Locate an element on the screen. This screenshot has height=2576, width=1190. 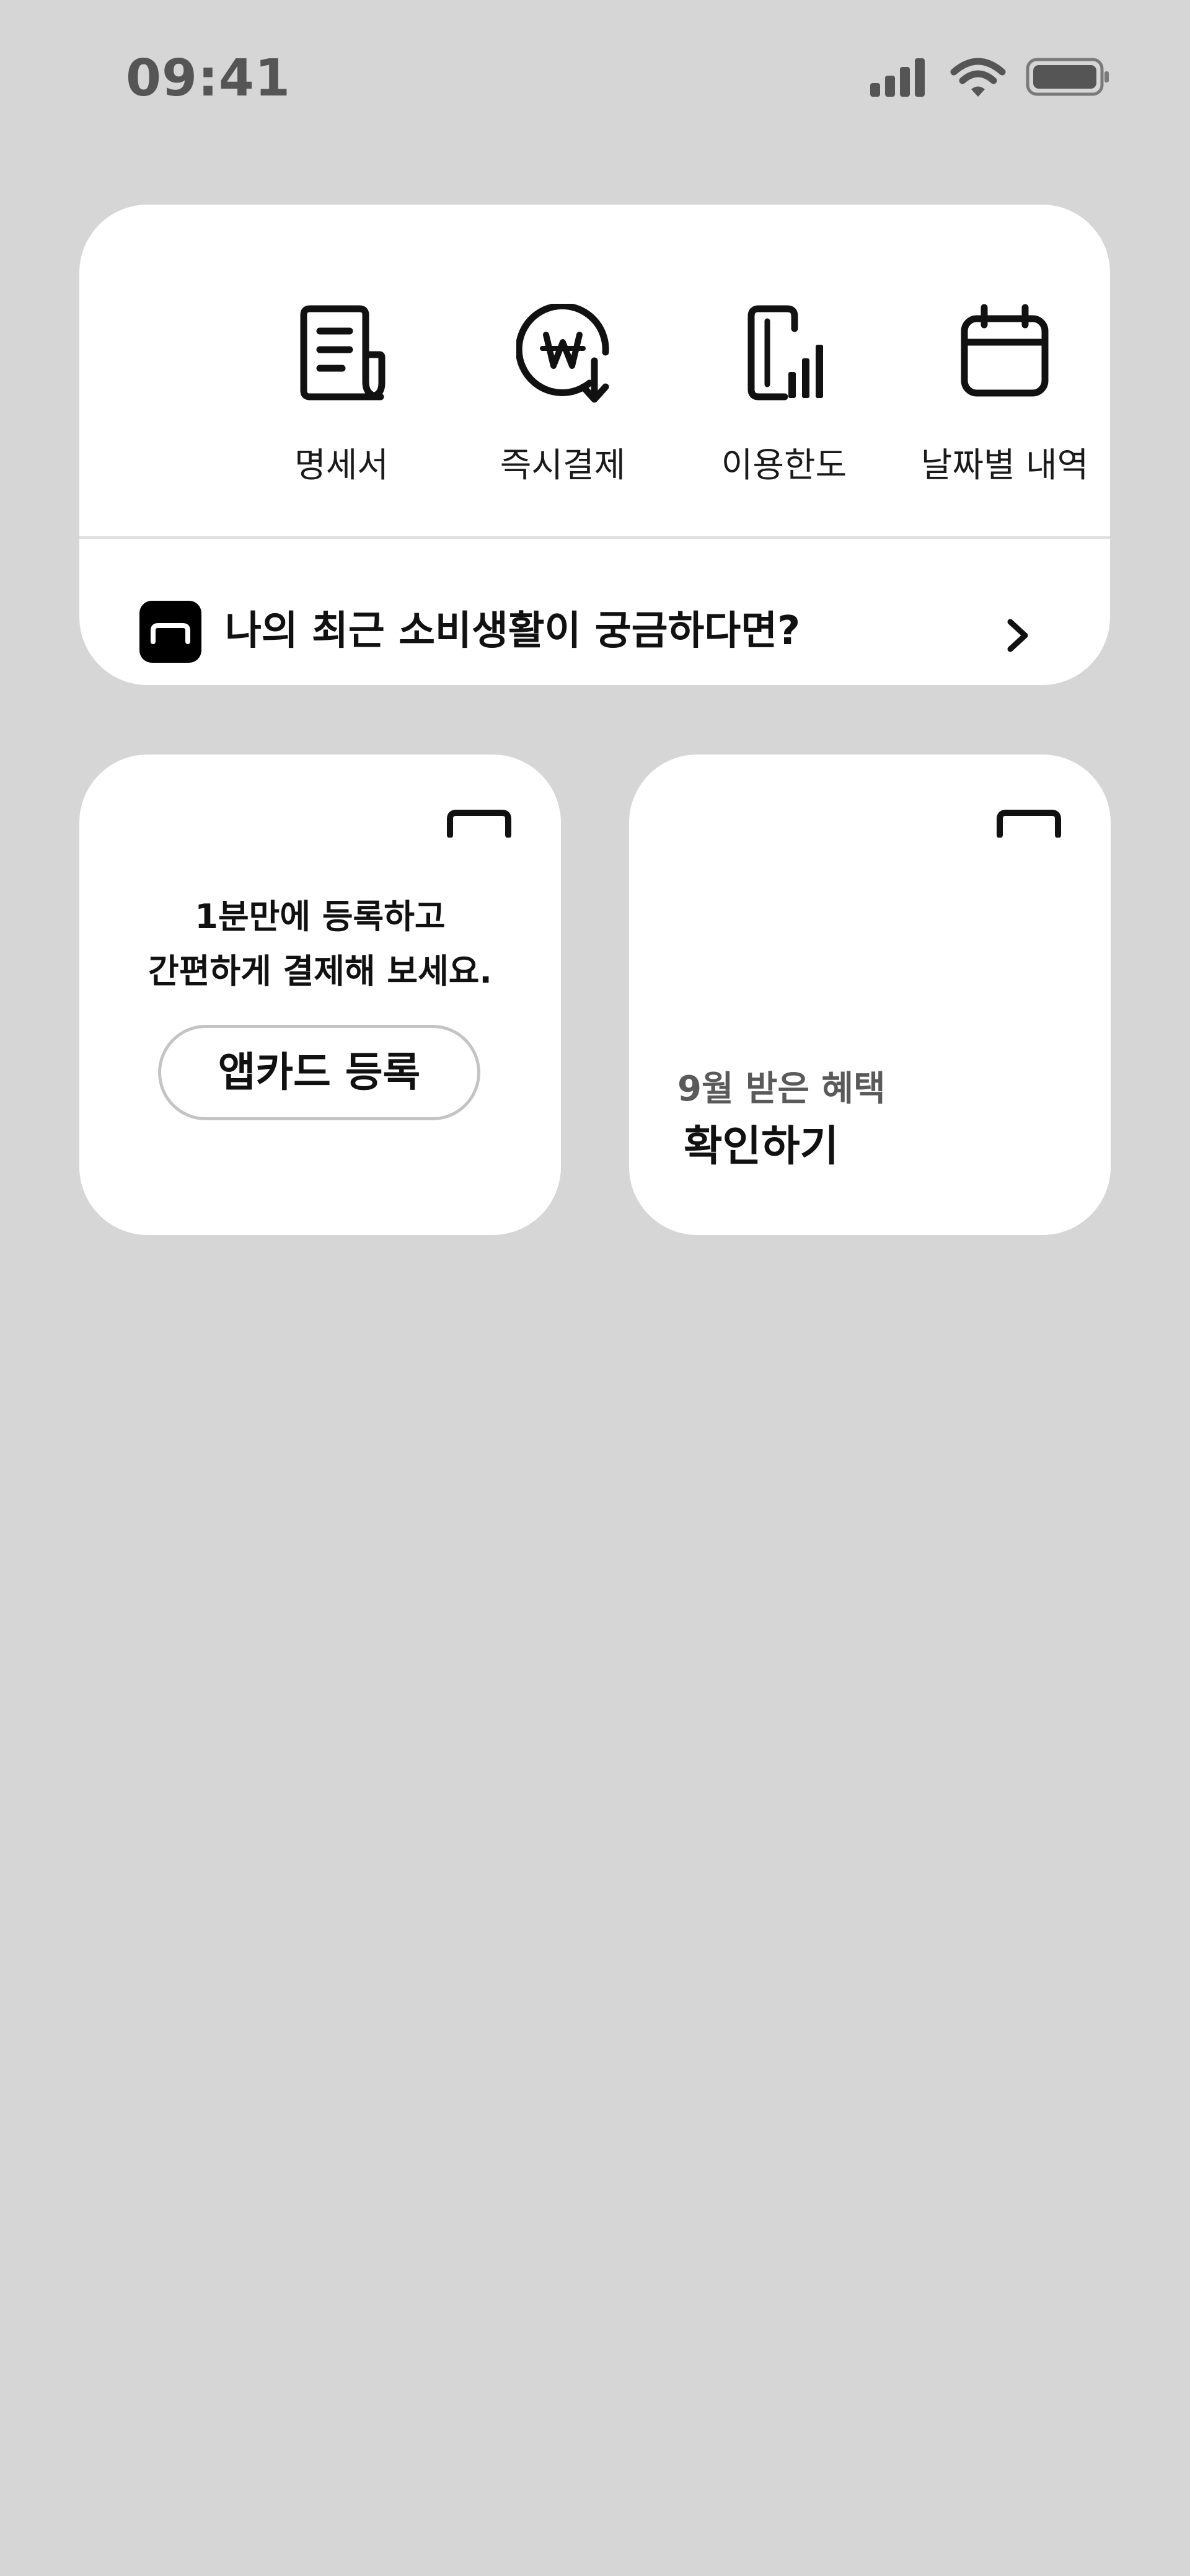
register-desc-line1: 1분만에 등록하고 is located at coordinates (320, 916).